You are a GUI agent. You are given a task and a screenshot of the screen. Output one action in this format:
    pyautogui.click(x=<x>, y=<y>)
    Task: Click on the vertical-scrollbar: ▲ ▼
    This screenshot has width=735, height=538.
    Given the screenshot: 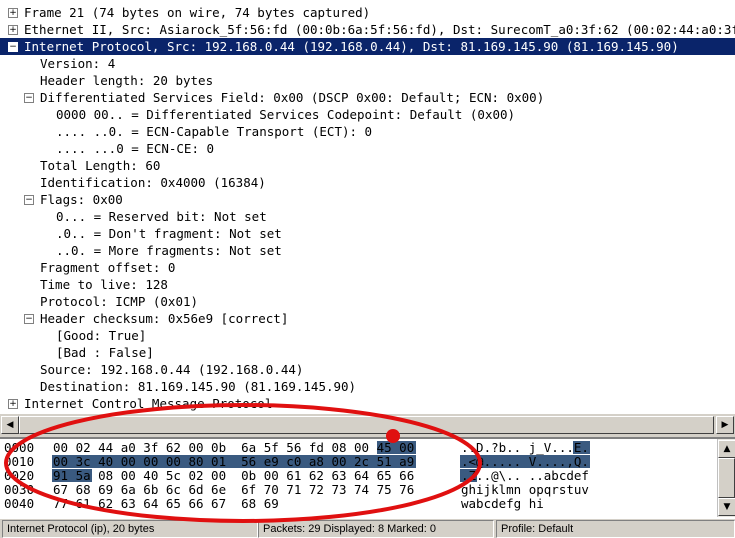 What is the action you would take?
    pyautogui.click(x=726, y=478)
    